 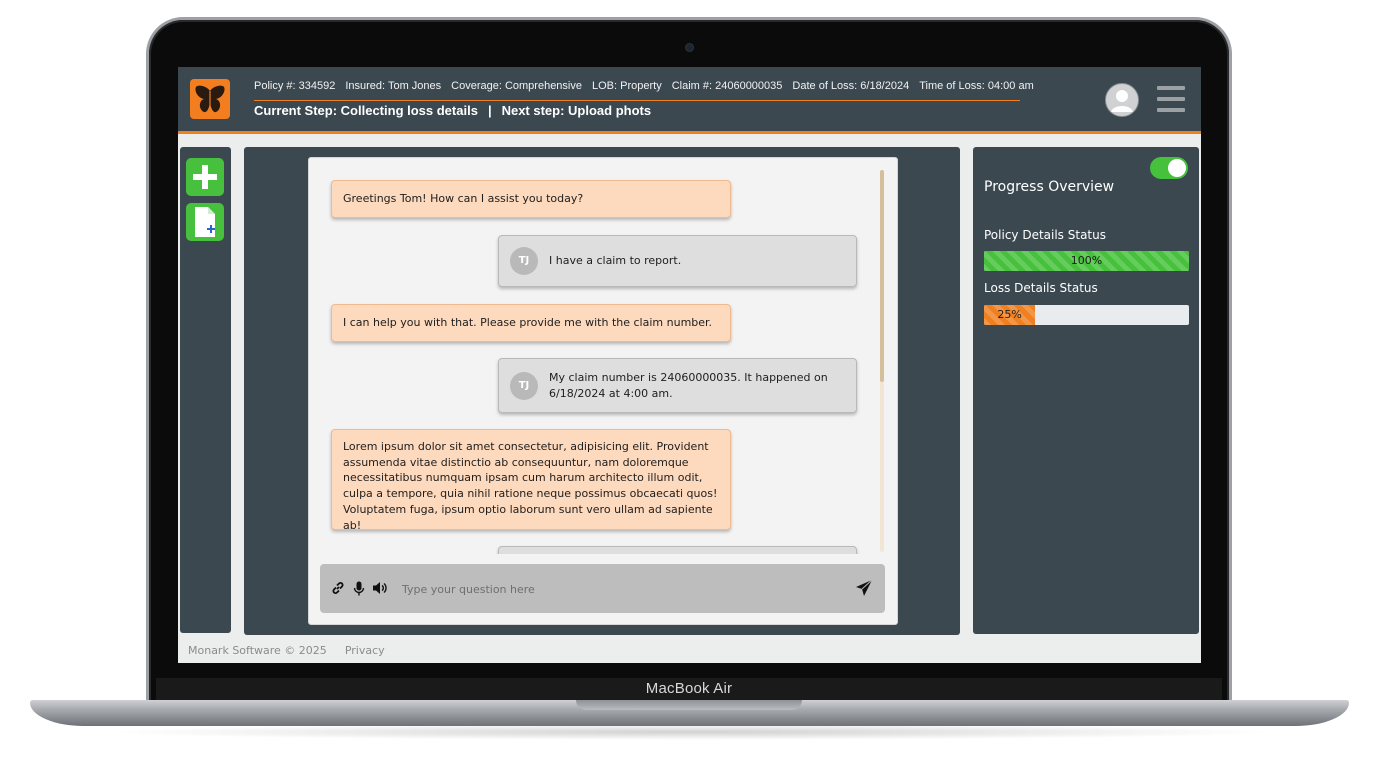 I want to click on user-message-partial, so click(x=677, y=550).